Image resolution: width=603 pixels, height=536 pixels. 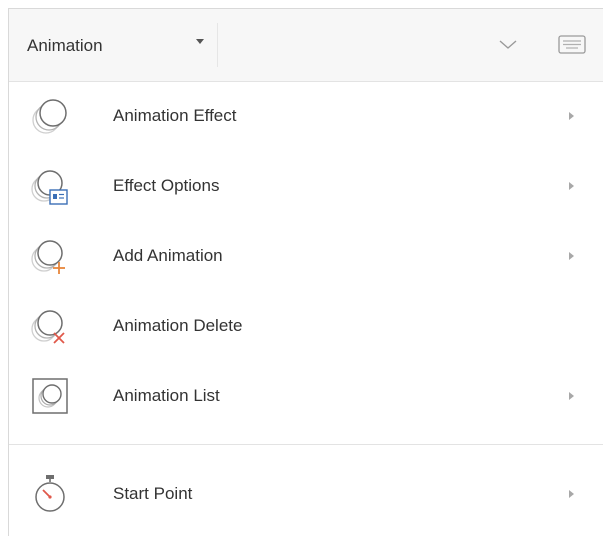 I want to click on header-divider, so click(x=217, y=45).